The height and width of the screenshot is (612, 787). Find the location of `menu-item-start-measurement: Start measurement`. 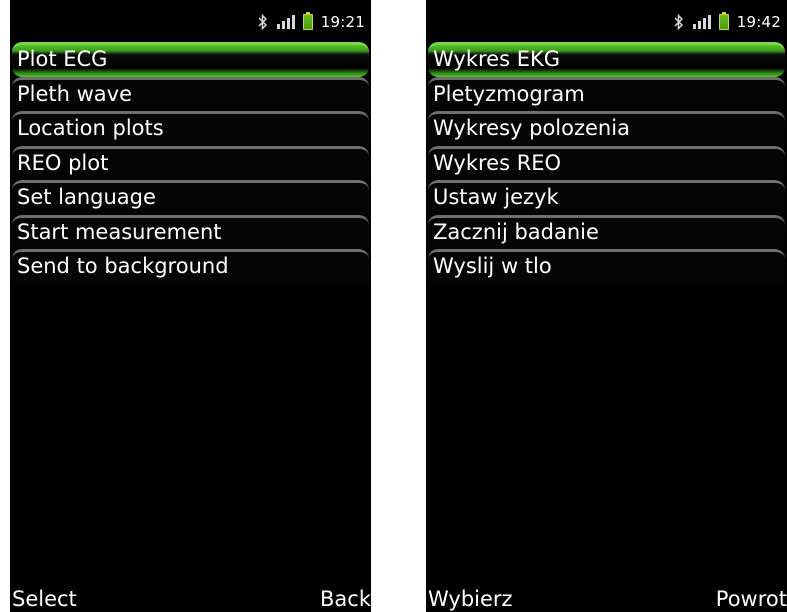

menu-item-start-measurement: Start measurement is located at coordinates (190, 231).